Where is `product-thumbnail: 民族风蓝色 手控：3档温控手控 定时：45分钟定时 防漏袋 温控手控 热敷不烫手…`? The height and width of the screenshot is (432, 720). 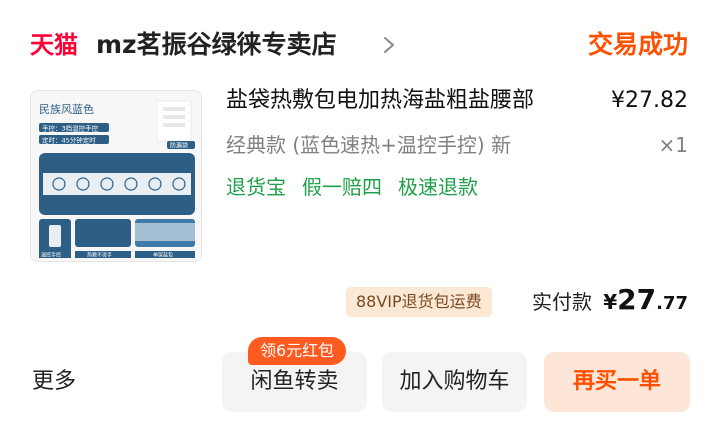
product-thumbnail: 民族风蓝色 手控：3档温控手控 定时：45分钟定时 防漏袋 温控手控 热敷不烫手… is located at coordinates (116, 176).